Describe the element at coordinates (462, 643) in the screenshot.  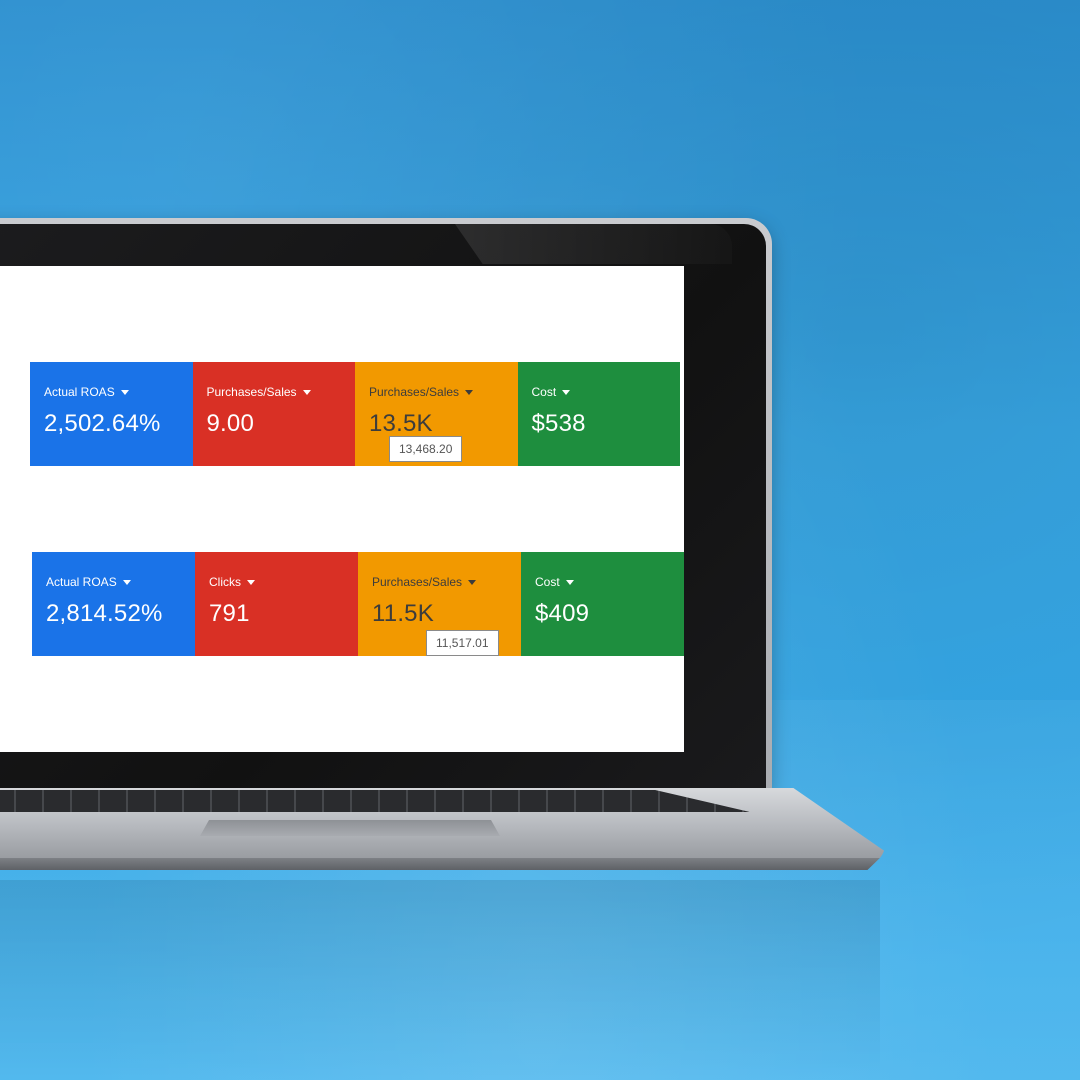
I see `value-tooltip: 11,517.01` at that location.